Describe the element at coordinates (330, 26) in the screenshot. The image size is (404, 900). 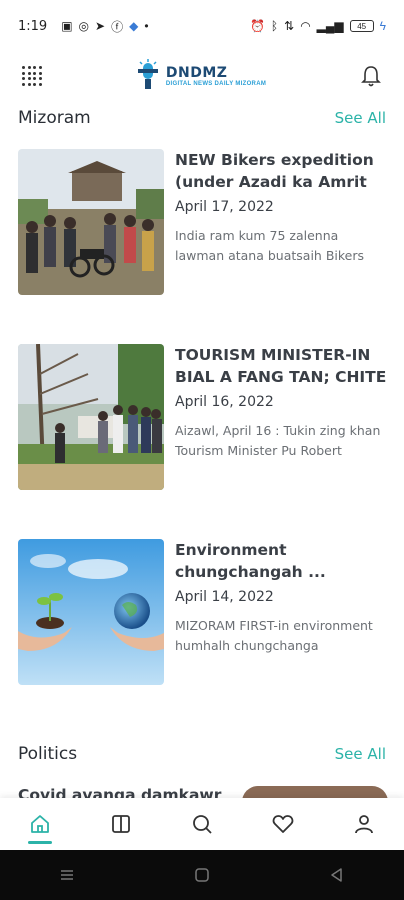
I see `signal-icon: ▂▄▆` at that location.